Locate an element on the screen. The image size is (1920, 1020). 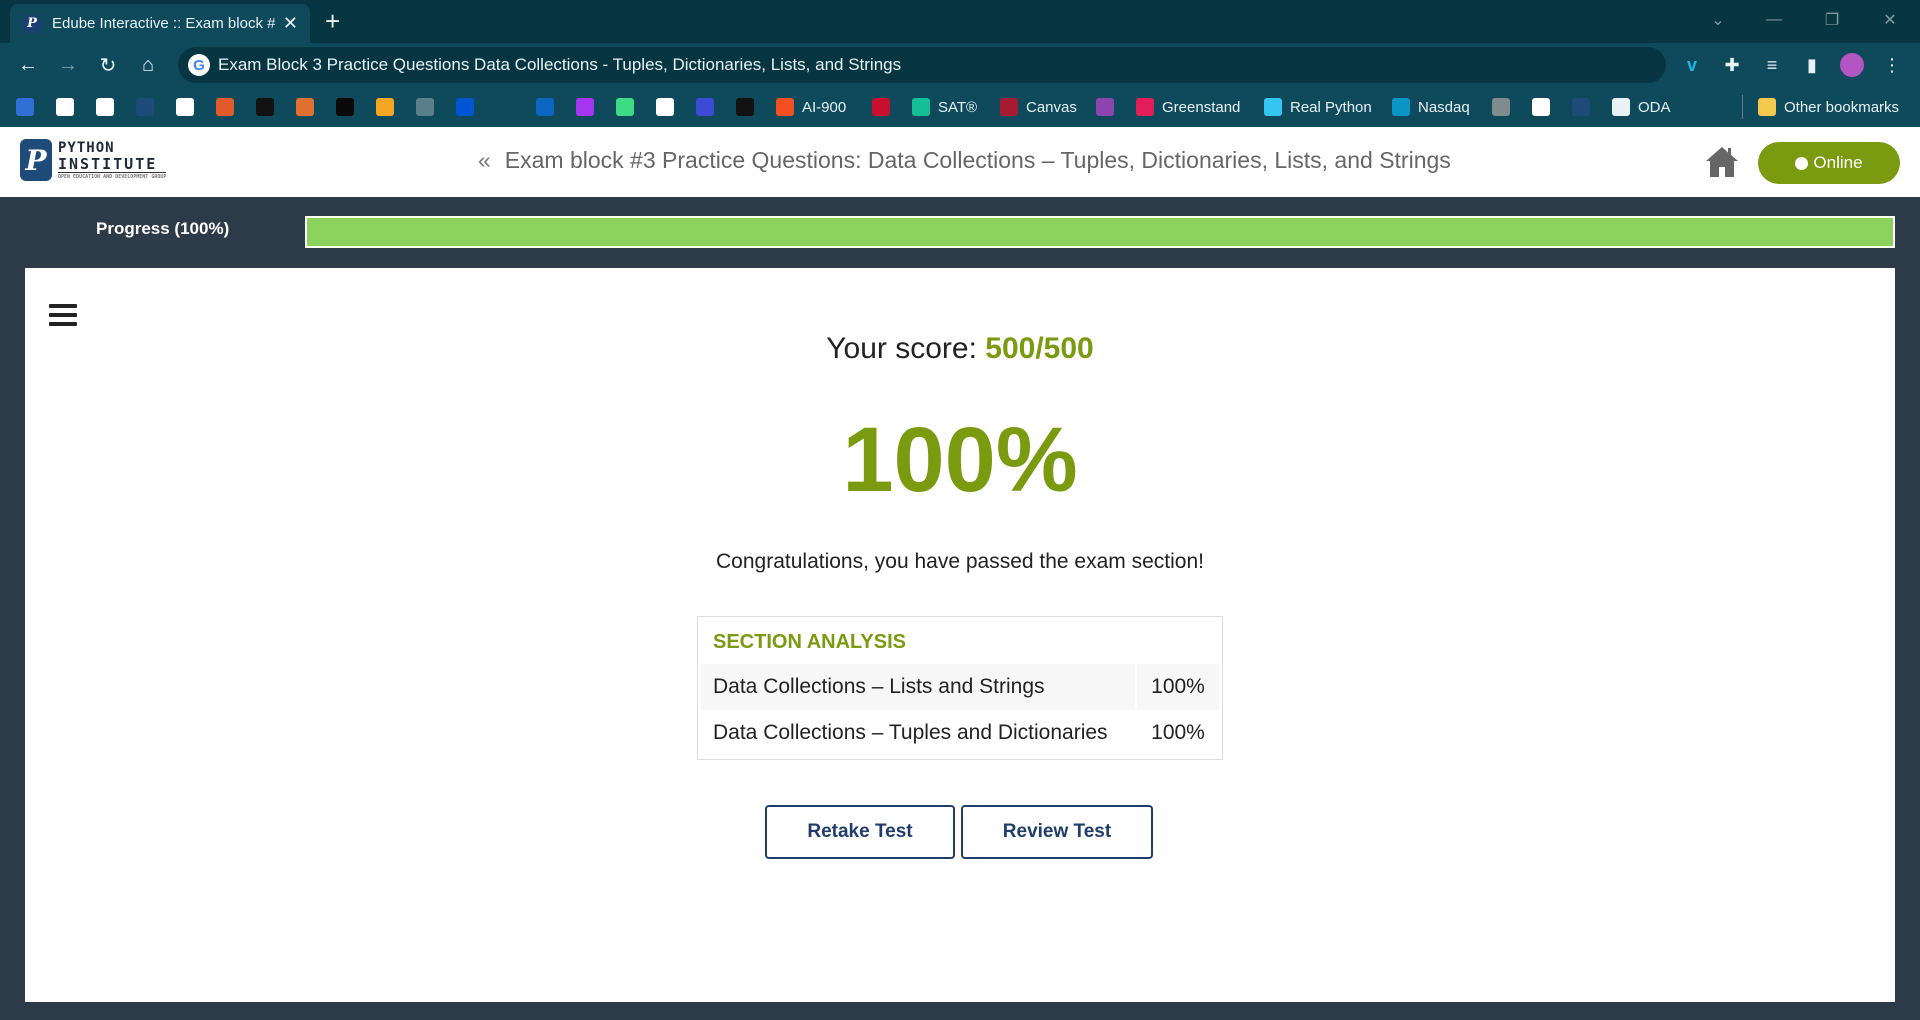
aai-icon is located at coordinates (1501, 107).